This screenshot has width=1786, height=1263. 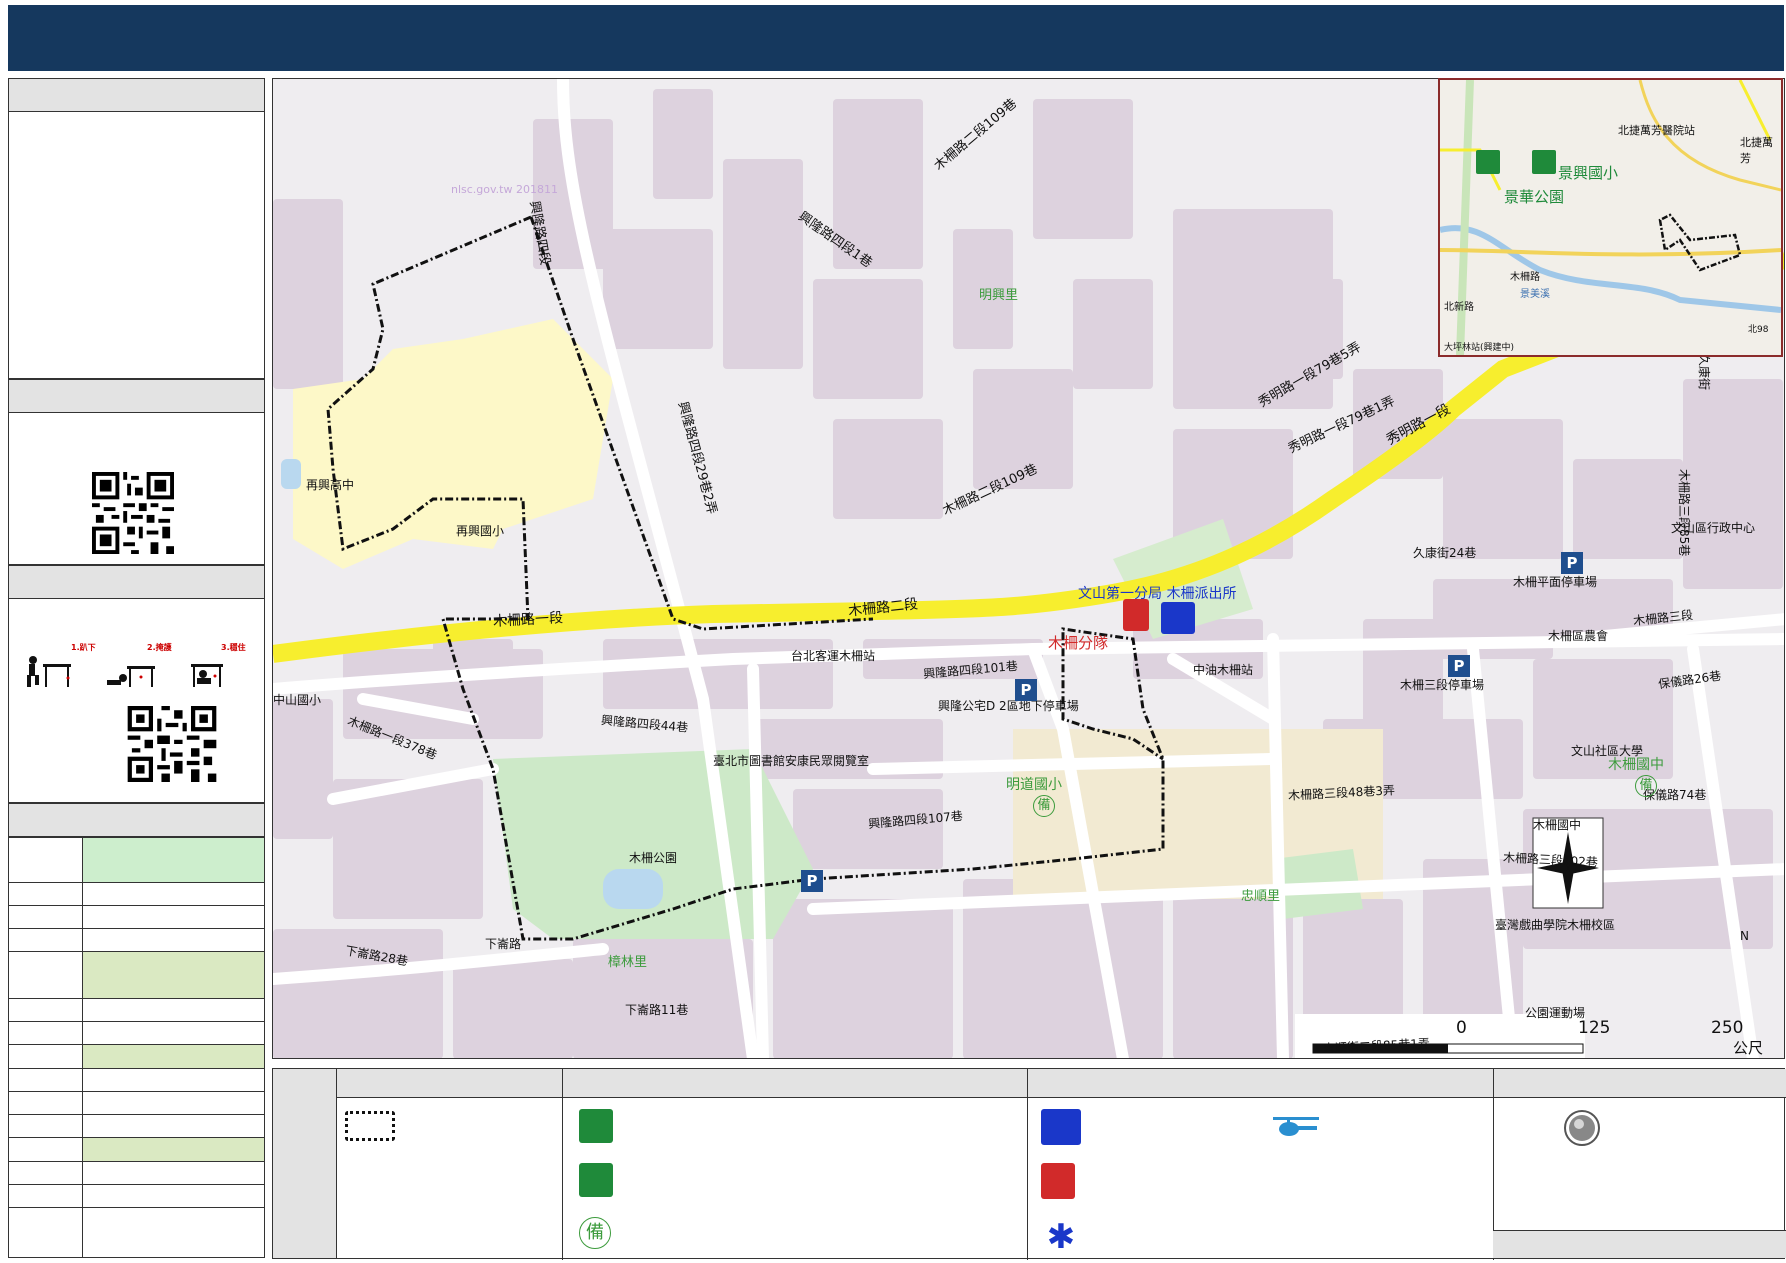 What do you see at coordinates (1758, 330) in the screenshot?
I see `inset-label: 北98` at bounding box center [1758, 330].